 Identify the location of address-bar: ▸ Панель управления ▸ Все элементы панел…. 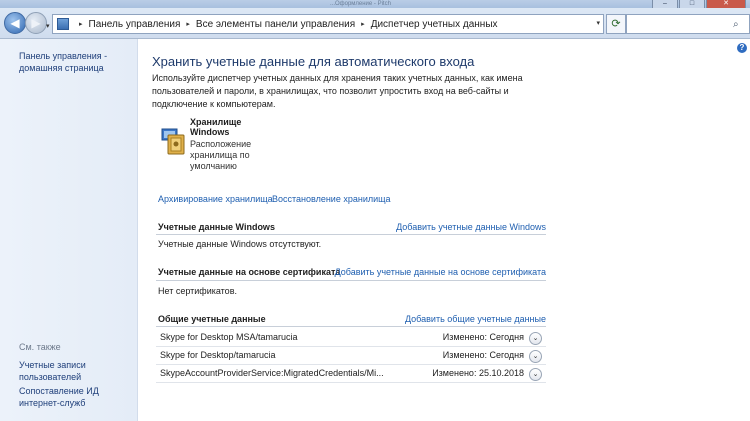
(328, 24).